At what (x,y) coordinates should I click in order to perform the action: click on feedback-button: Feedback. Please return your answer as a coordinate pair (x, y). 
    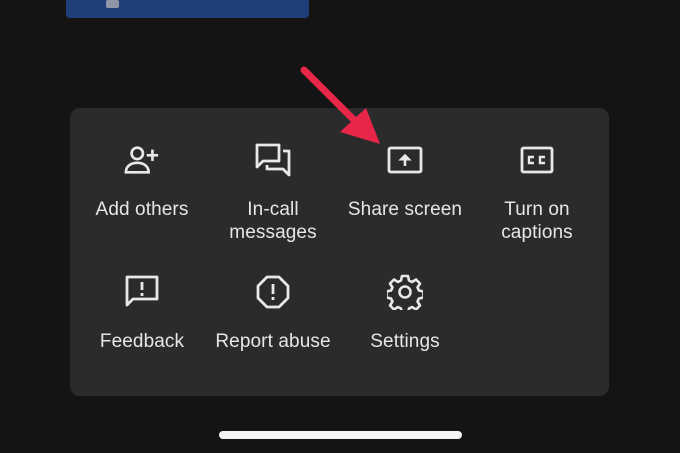
    Looking at the image, I should click on (142, 313).